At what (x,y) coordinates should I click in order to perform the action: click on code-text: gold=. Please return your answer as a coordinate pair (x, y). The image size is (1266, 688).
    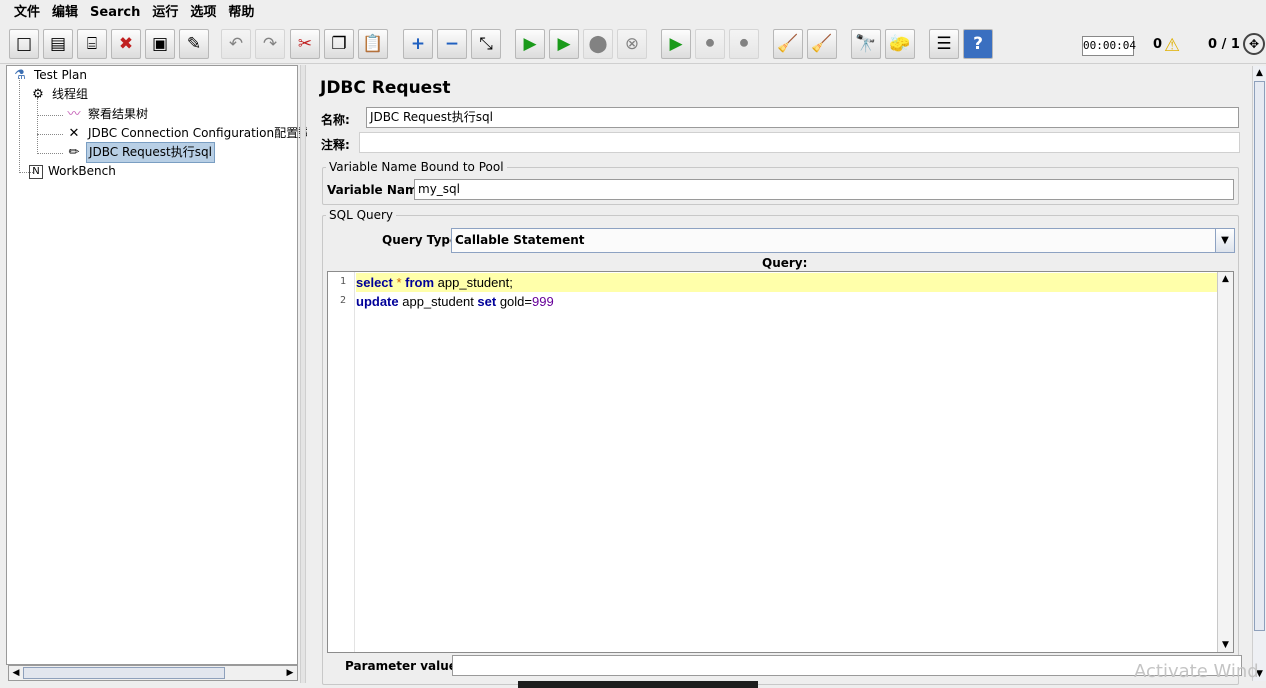
    Looking at the image, I should click on (514, 301).